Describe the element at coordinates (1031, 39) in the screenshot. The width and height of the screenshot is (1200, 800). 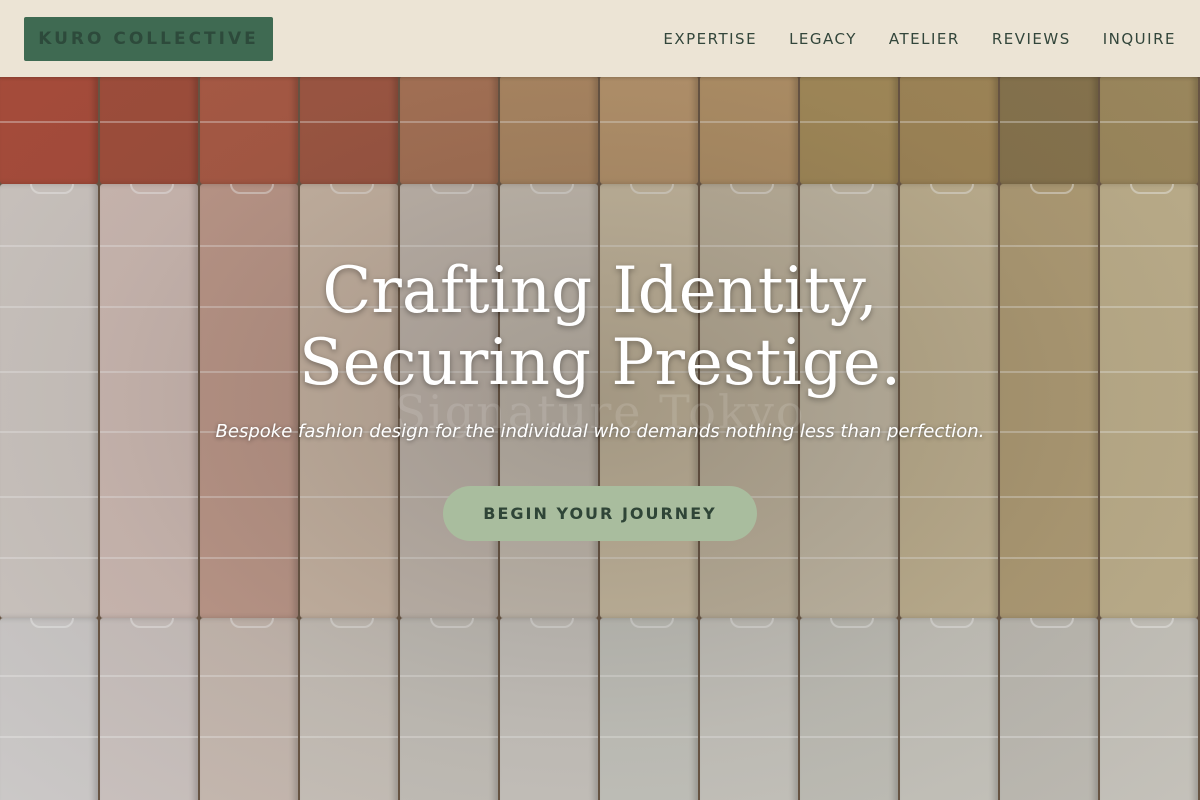
I see `nav-item-reviews: REVIEWS` at that location.